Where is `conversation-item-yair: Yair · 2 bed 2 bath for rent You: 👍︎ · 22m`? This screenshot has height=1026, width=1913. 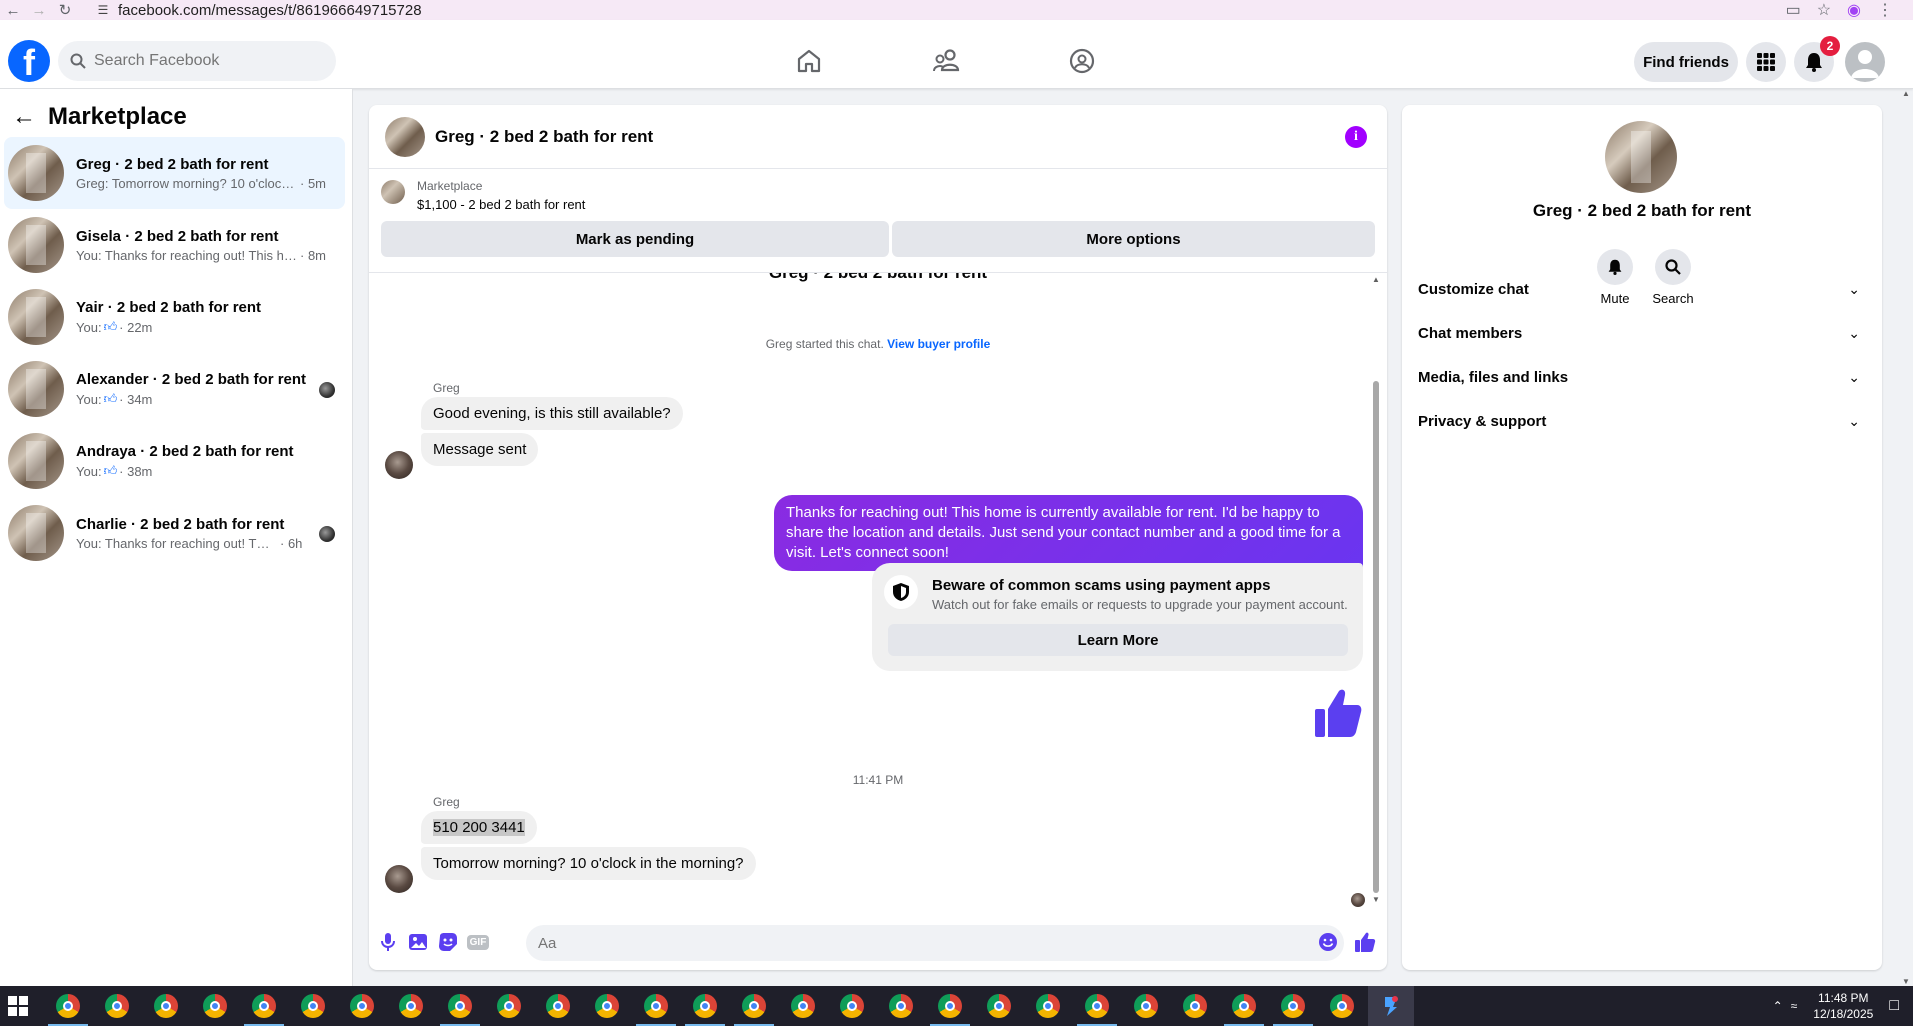
conversation-item-yair: Yair · 2 bed 2 bath for rent You: 👍︎ · 22m is located at coordinates (174, 317).